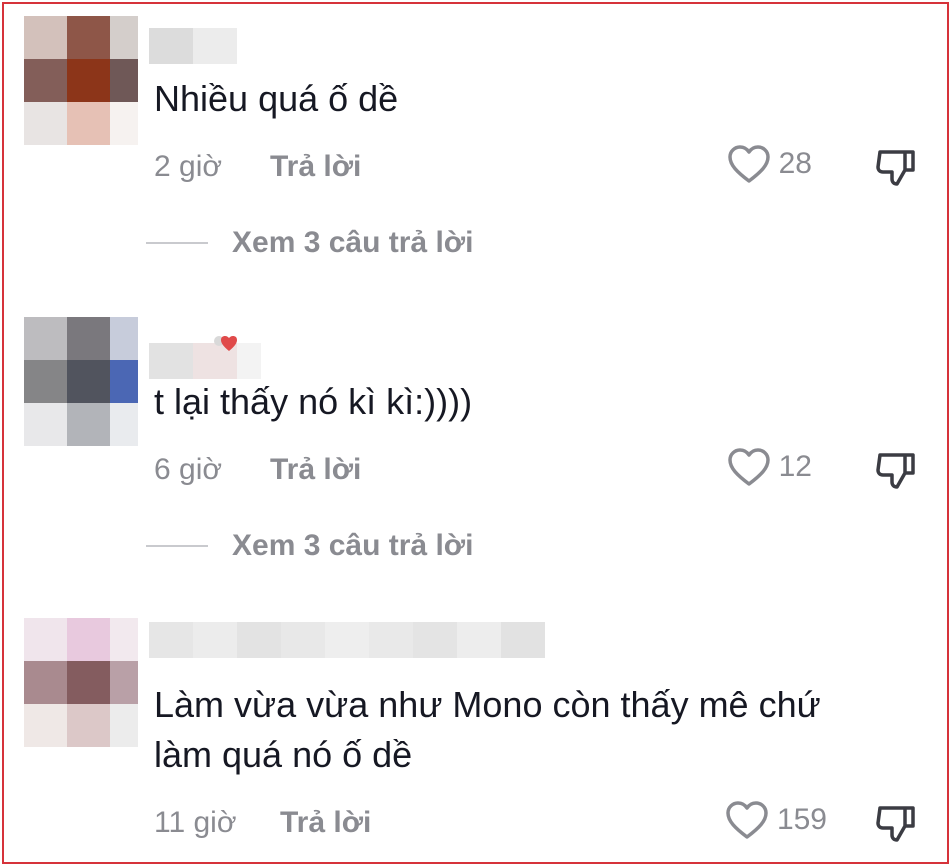 The height and width of the screenshot is (866, 951). Describe the element at coordinates (188, 166) in the screenshot. I see `comment-time: 2 giờ` at that location.